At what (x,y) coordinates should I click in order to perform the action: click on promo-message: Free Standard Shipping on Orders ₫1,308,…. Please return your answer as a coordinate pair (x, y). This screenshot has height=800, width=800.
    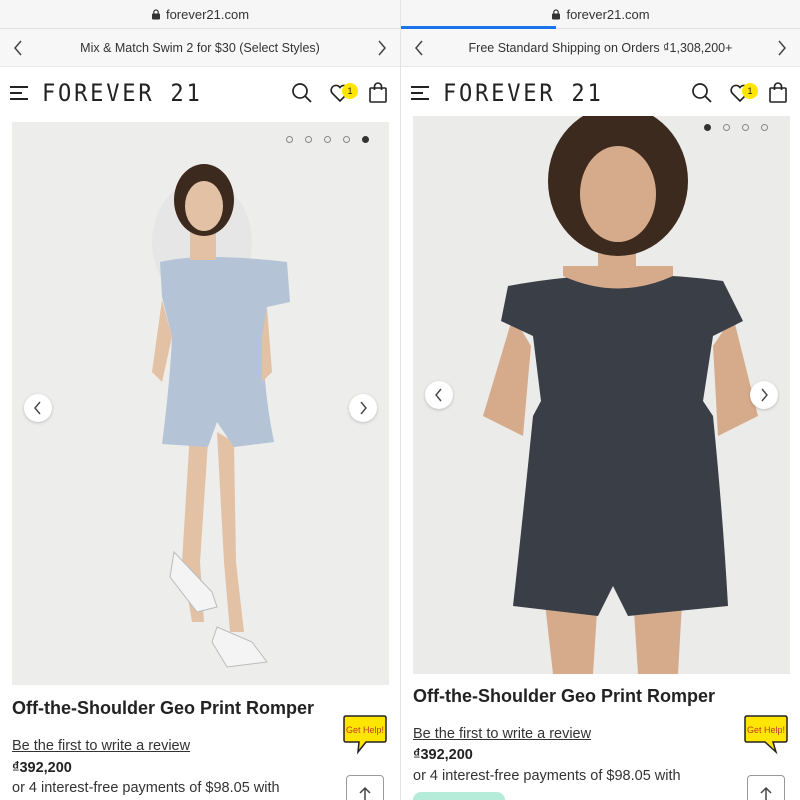
    Looking at the image, I should click on (600, 48).